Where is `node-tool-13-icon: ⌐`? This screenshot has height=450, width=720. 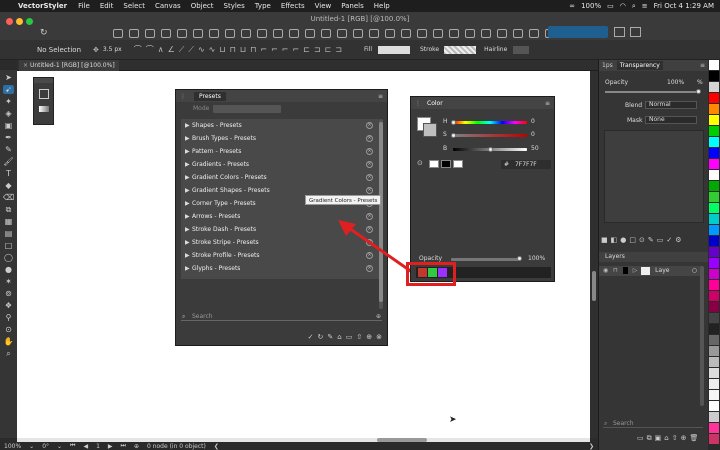 node-tool-13-icon: ⌐ is located at coordinates (263, 49).